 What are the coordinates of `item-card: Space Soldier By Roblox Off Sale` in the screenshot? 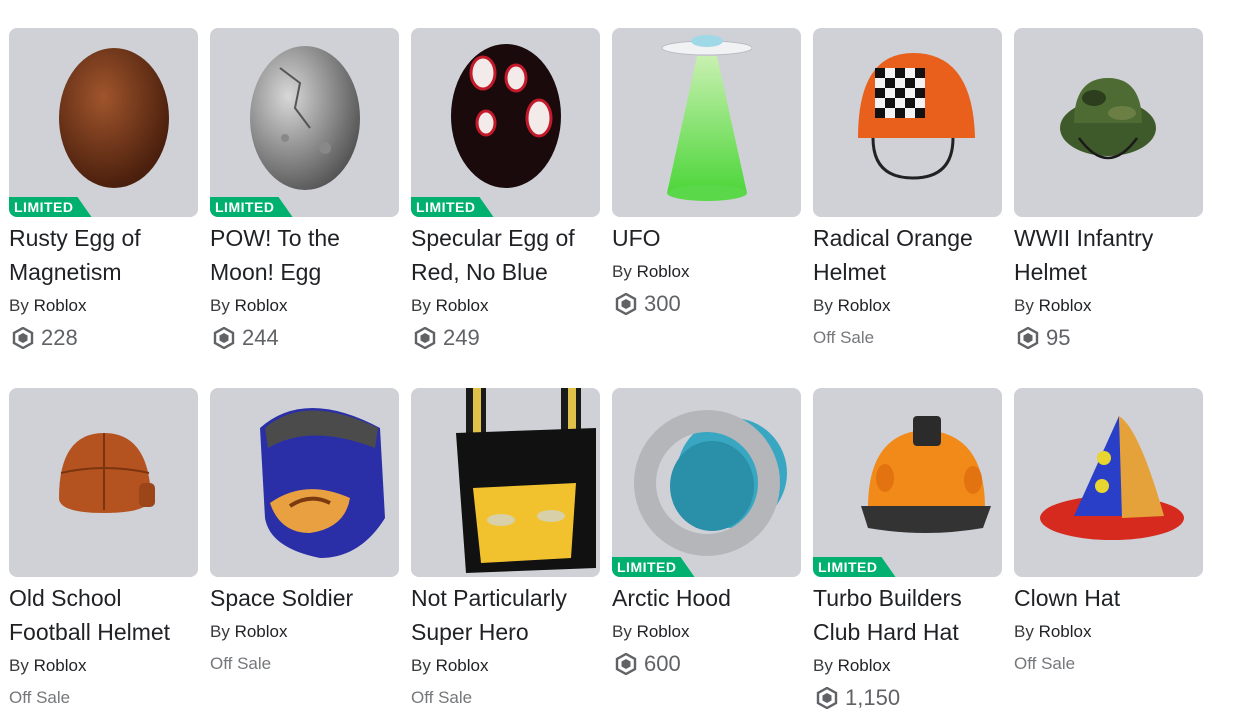 It's located at (305, 533).